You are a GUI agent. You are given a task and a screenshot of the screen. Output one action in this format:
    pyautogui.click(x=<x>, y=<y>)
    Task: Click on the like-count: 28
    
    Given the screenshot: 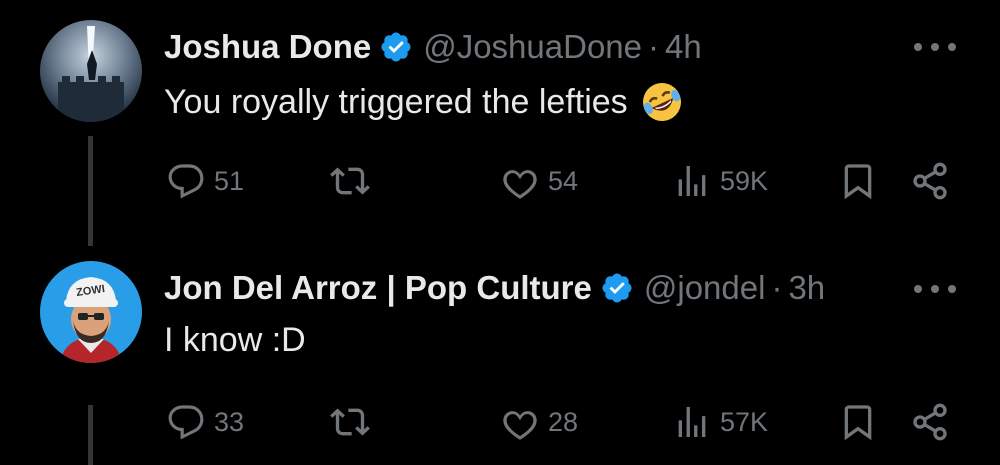 What is the action you would take?
    pyautogui.click(x=563, y=421)
    